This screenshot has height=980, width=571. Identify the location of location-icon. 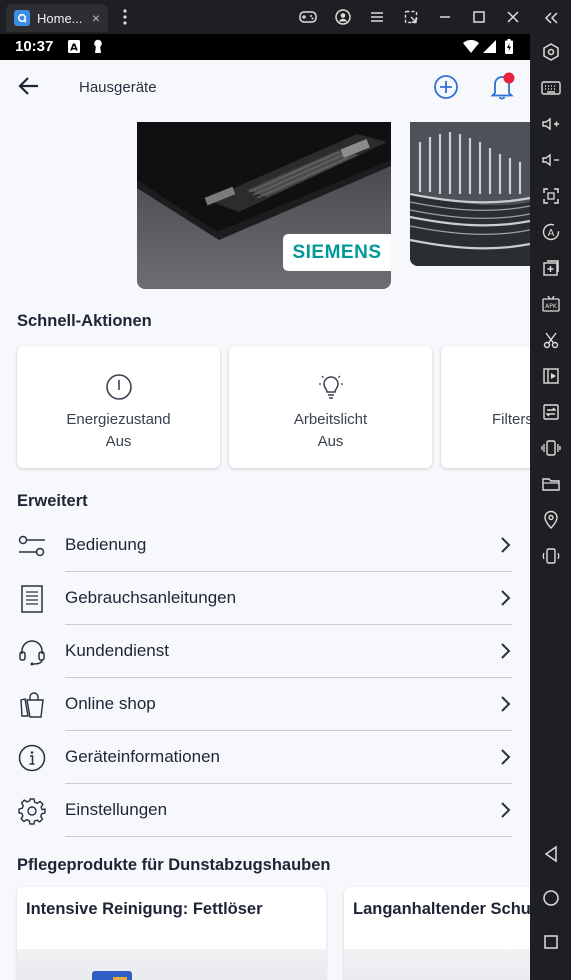
(551, 520).